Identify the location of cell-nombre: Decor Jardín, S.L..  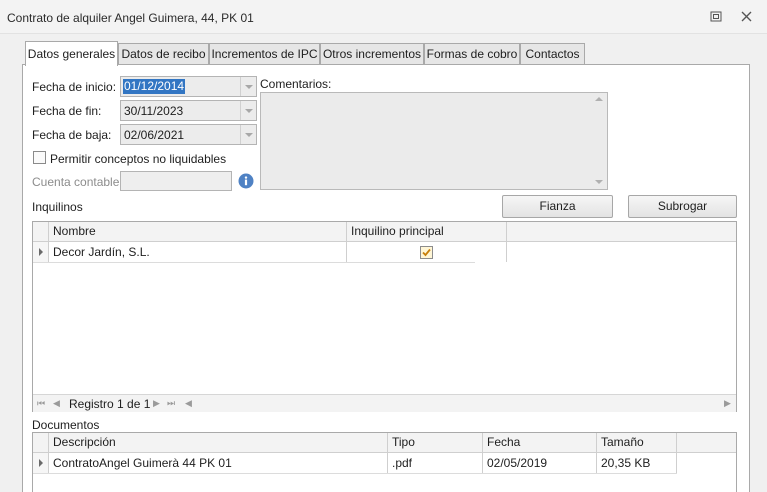
(198, 252).